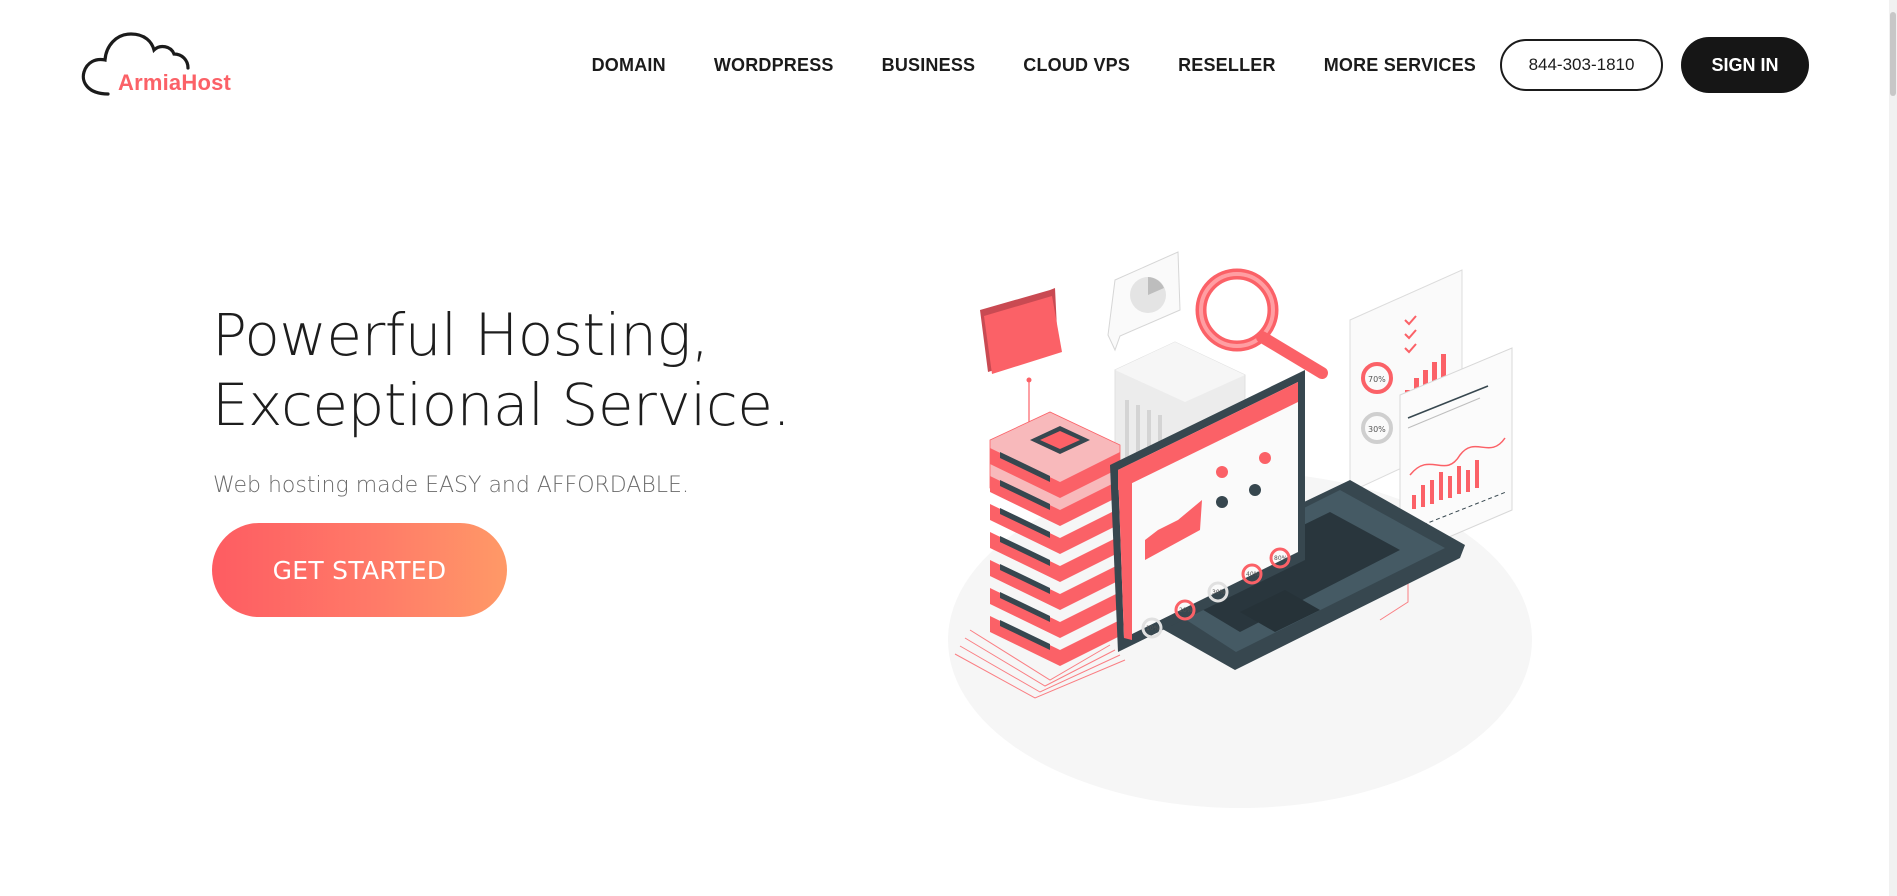 The width and height of the screenshot is (1897, 896). Describe the element at coordinates (501, 405) in the screenshot. I see `hero-title-line-2: Exceptional Service.` at that location.